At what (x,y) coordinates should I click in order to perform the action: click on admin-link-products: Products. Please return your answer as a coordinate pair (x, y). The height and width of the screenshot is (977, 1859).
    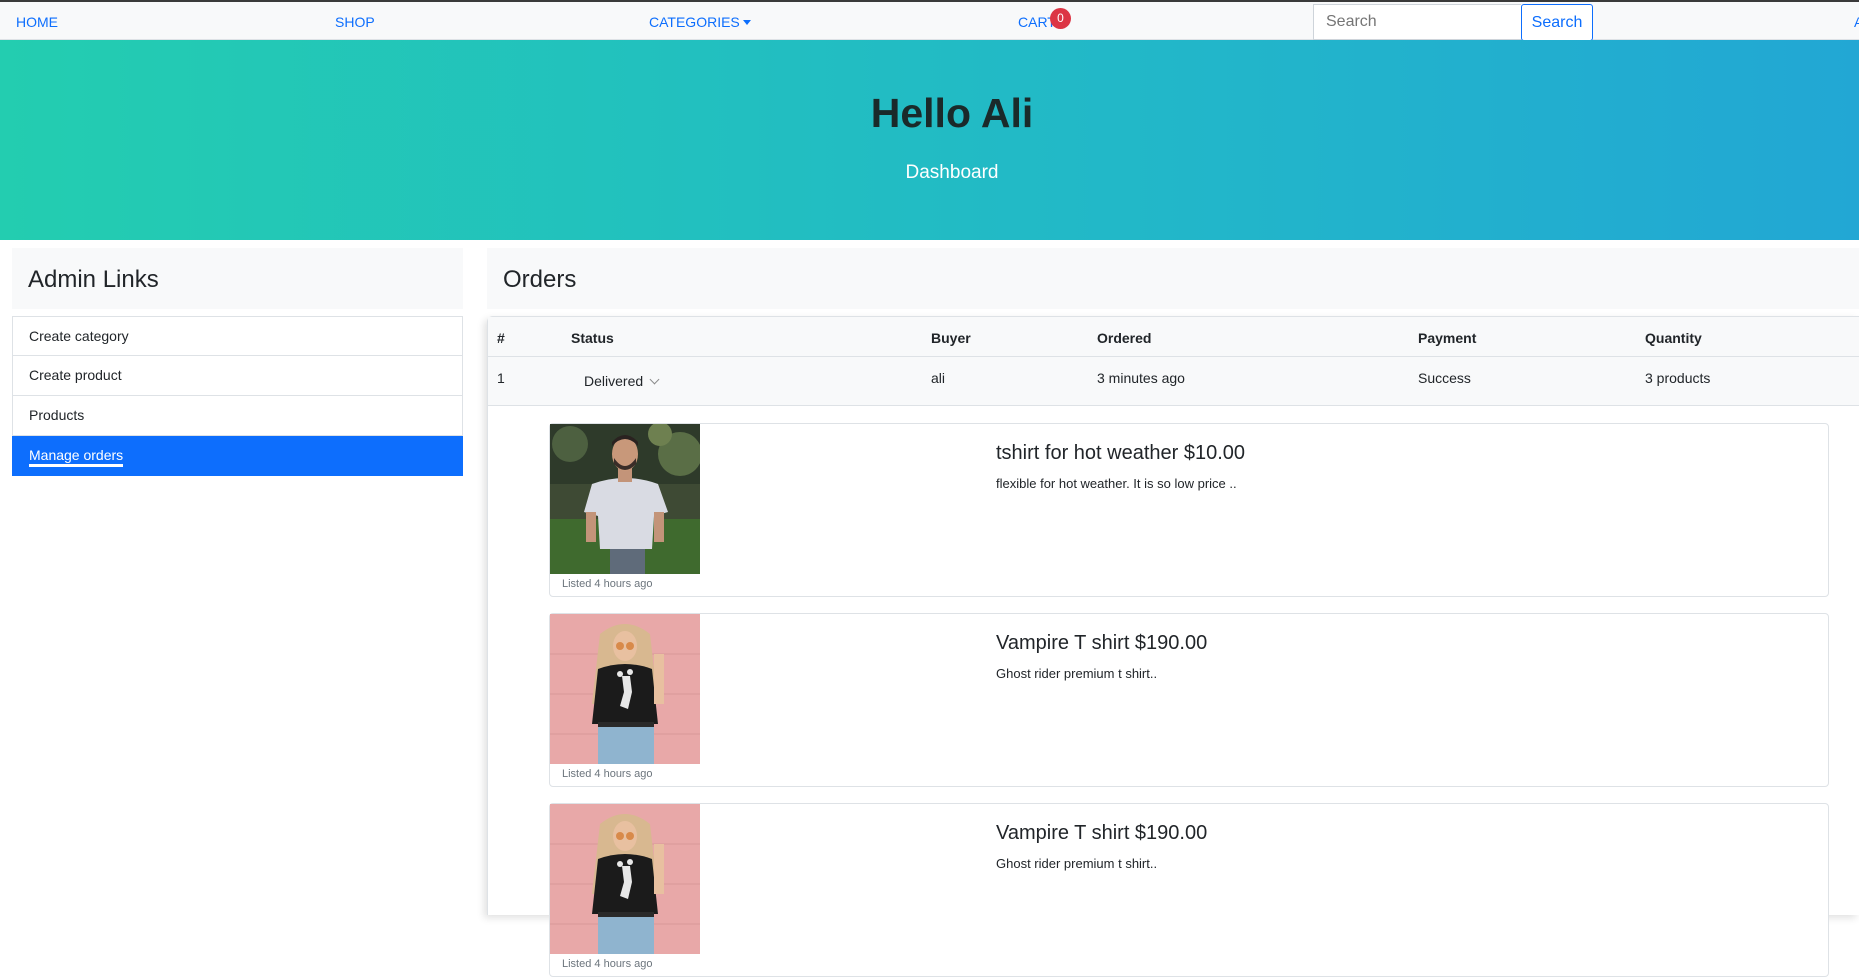
    Looking at the image, I should click on (237, 416).